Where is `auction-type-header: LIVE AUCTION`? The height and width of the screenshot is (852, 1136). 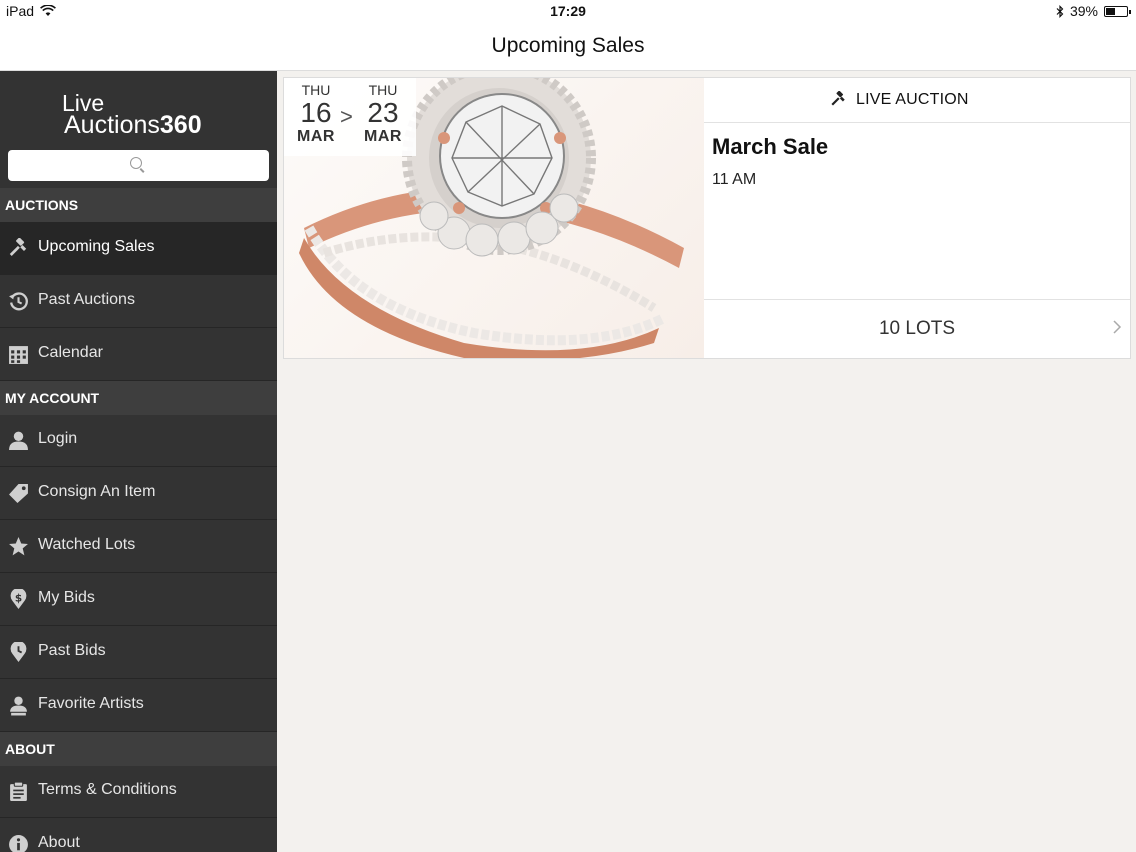 auction-type-header: LIVE AUCTION is located at coordinates (917, 100).